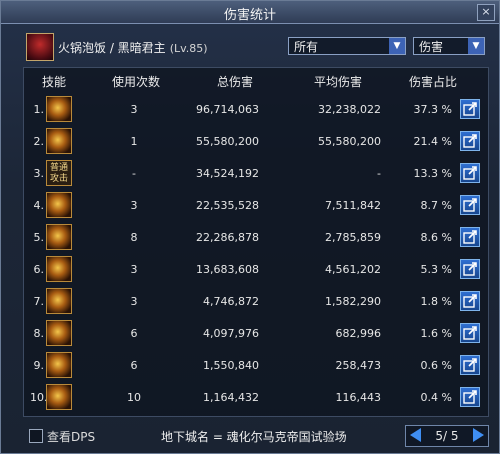 The width and height of the screenshot is (500, 454). I want to click on average-damage: -, so click(379, 173).